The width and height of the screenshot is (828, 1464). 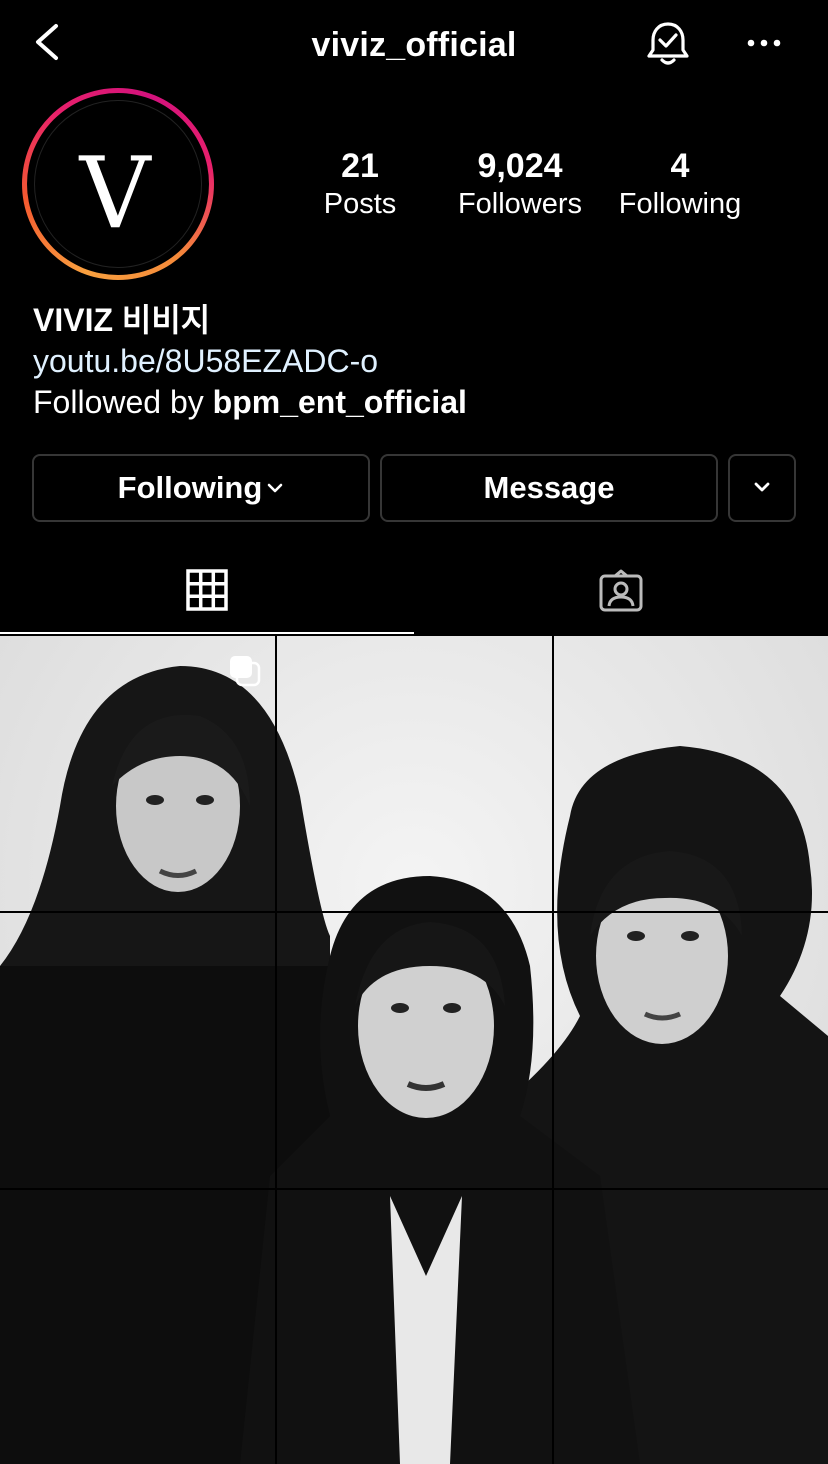 What do you see at coordinates (680, 166) in the screenshot?
I see `following-count: 4` at bounding box center [680, 166].